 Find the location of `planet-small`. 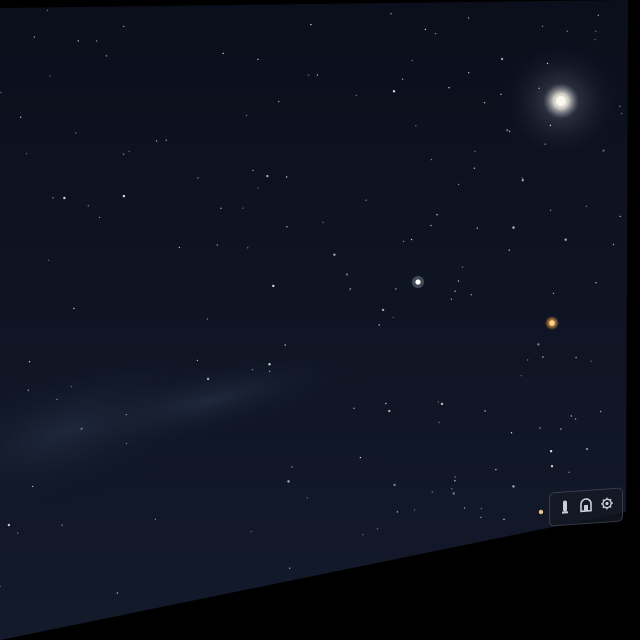

planet-small is located at coordinates (541, 512).